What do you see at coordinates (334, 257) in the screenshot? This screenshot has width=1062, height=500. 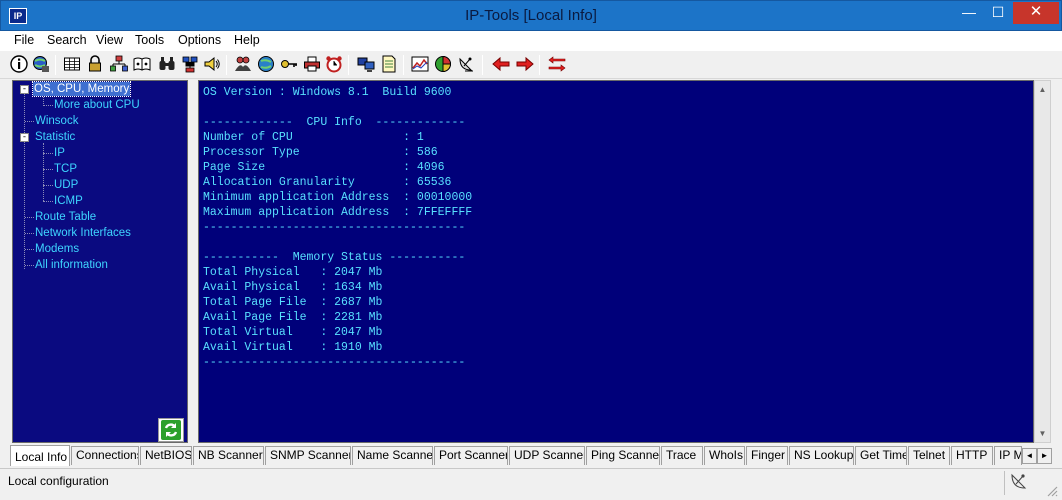 I see `output-line: ----------- Memory Status -----------` at bounding box center [334, 257].